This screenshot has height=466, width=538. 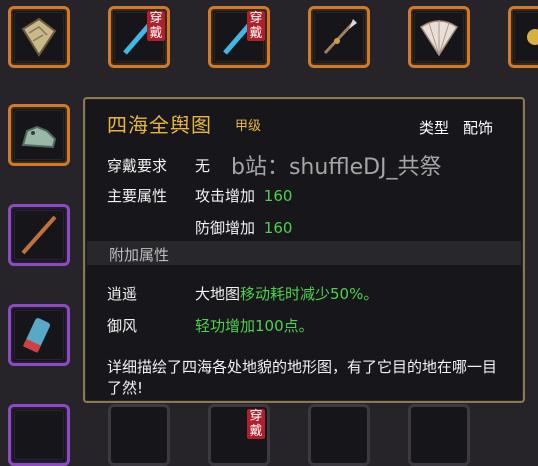 I want to click on inventory-slot-wooden-staff, so click(x=39, y=235).